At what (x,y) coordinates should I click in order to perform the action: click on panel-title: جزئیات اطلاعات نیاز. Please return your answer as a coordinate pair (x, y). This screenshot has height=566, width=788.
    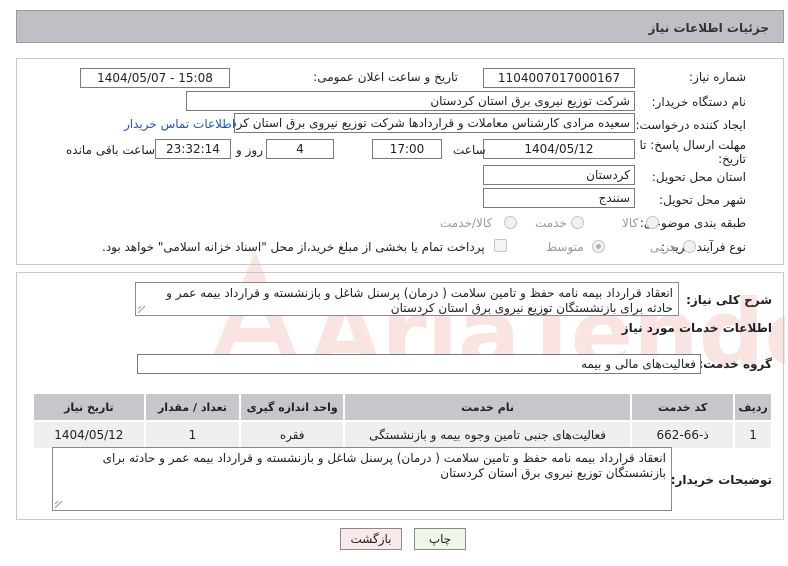
    Looking at the image, I should click on (708, 28).